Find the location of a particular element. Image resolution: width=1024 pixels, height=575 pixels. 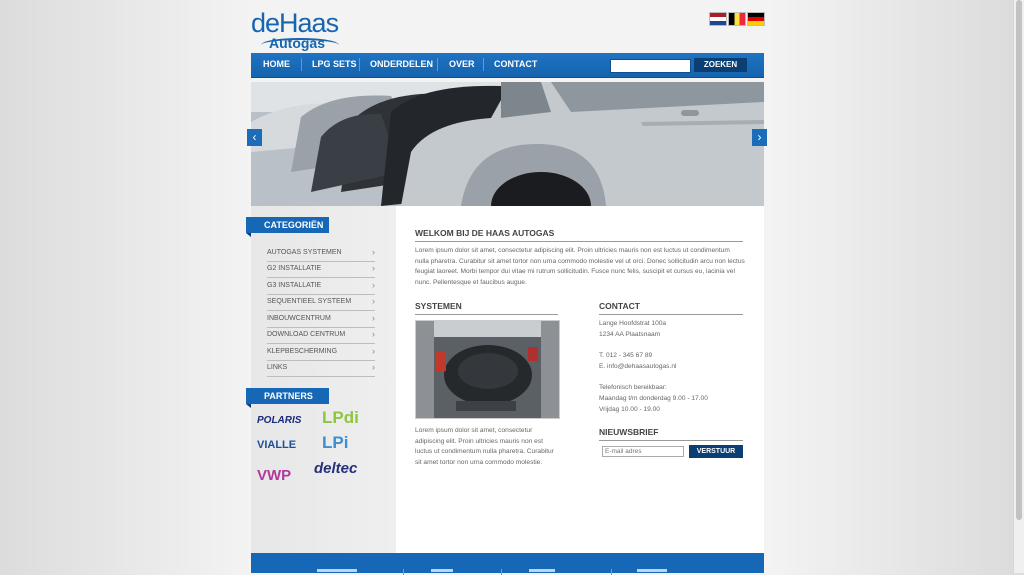

german-flag-icon is located at coordinates (756, 19).